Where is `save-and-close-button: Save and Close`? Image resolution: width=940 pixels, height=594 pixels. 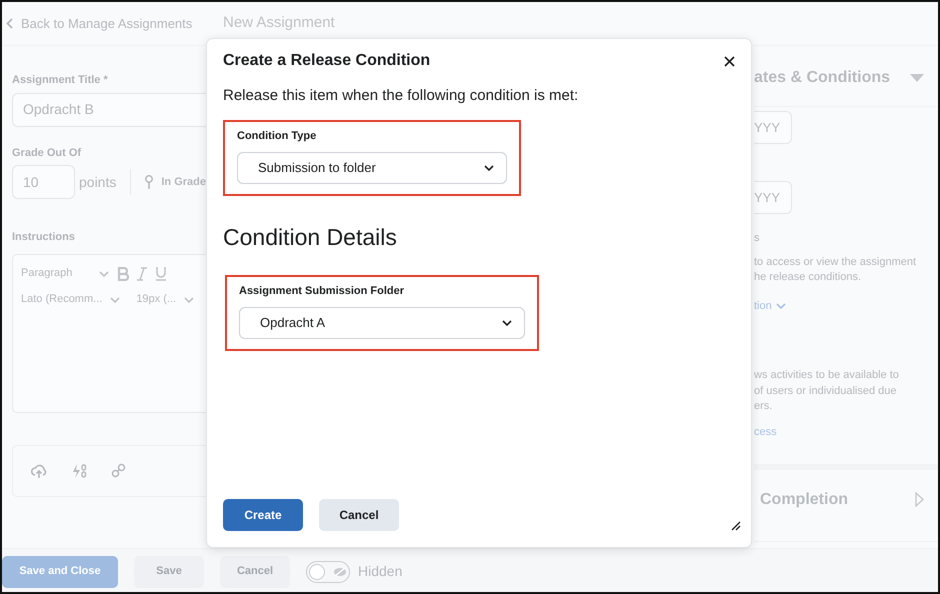
save-and-close-button: Save and Close is located at coordinates (60, 572).